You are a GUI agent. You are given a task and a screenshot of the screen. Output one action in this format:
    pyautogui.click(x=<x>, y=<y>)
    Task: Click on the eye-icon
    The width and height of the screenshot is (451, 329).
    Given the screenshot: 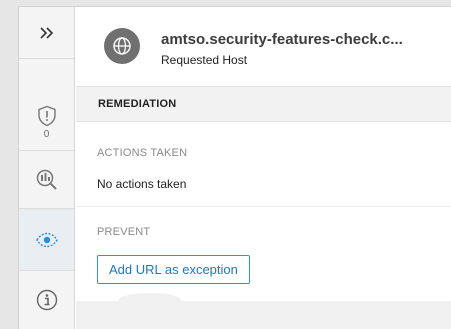 What is the action you would take?
    pyautogui.click(x=46, y=239)
    